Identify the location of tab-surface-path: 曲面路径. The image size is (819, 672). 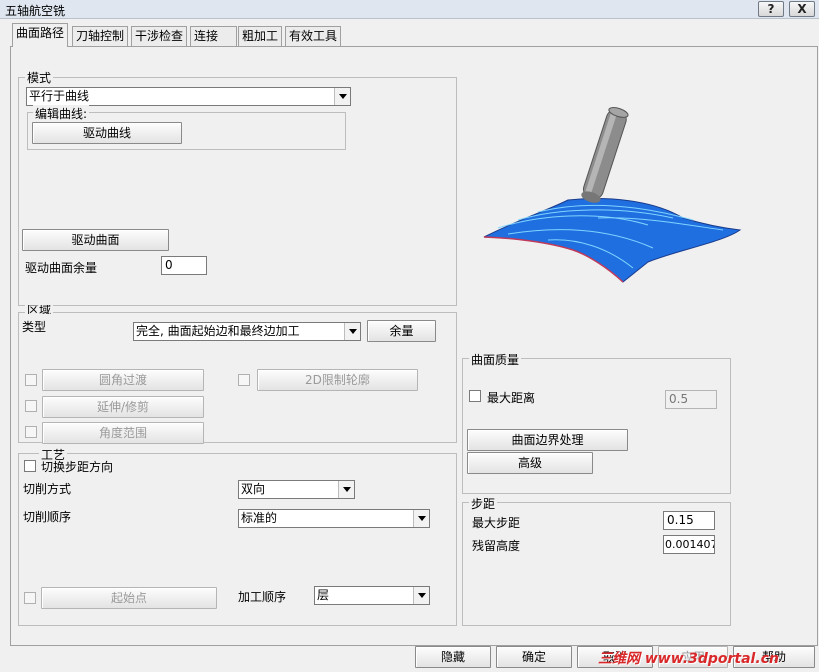
(40, 35).